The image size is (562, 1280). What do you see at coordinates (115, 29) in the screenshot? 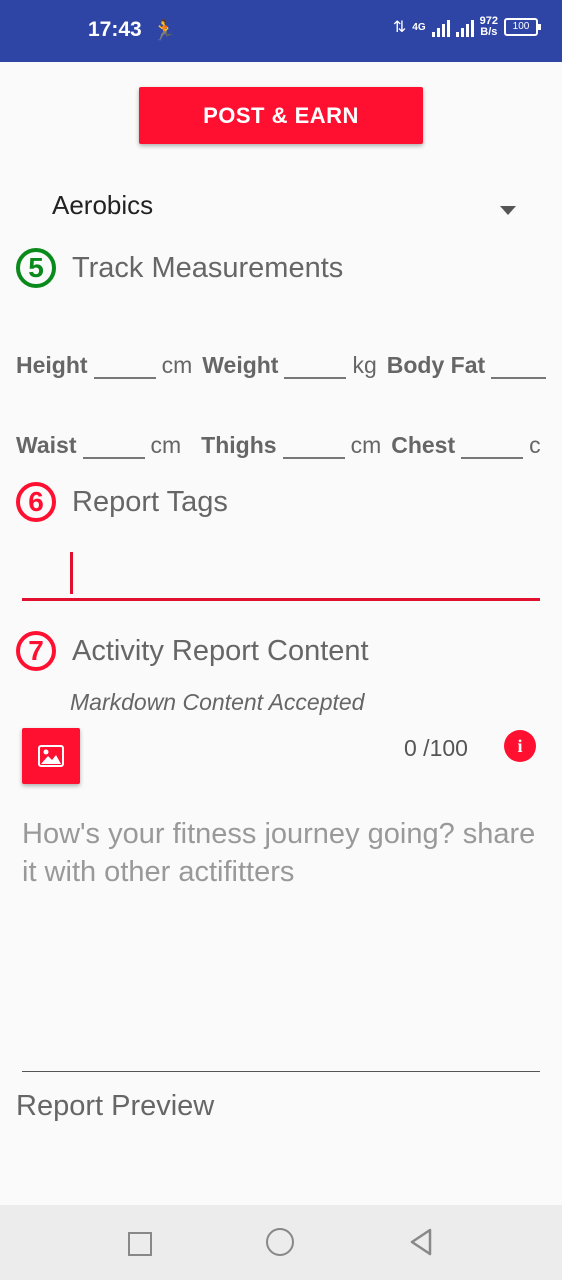
I see `status-time: 17:43` at bounding box center [115, 29].